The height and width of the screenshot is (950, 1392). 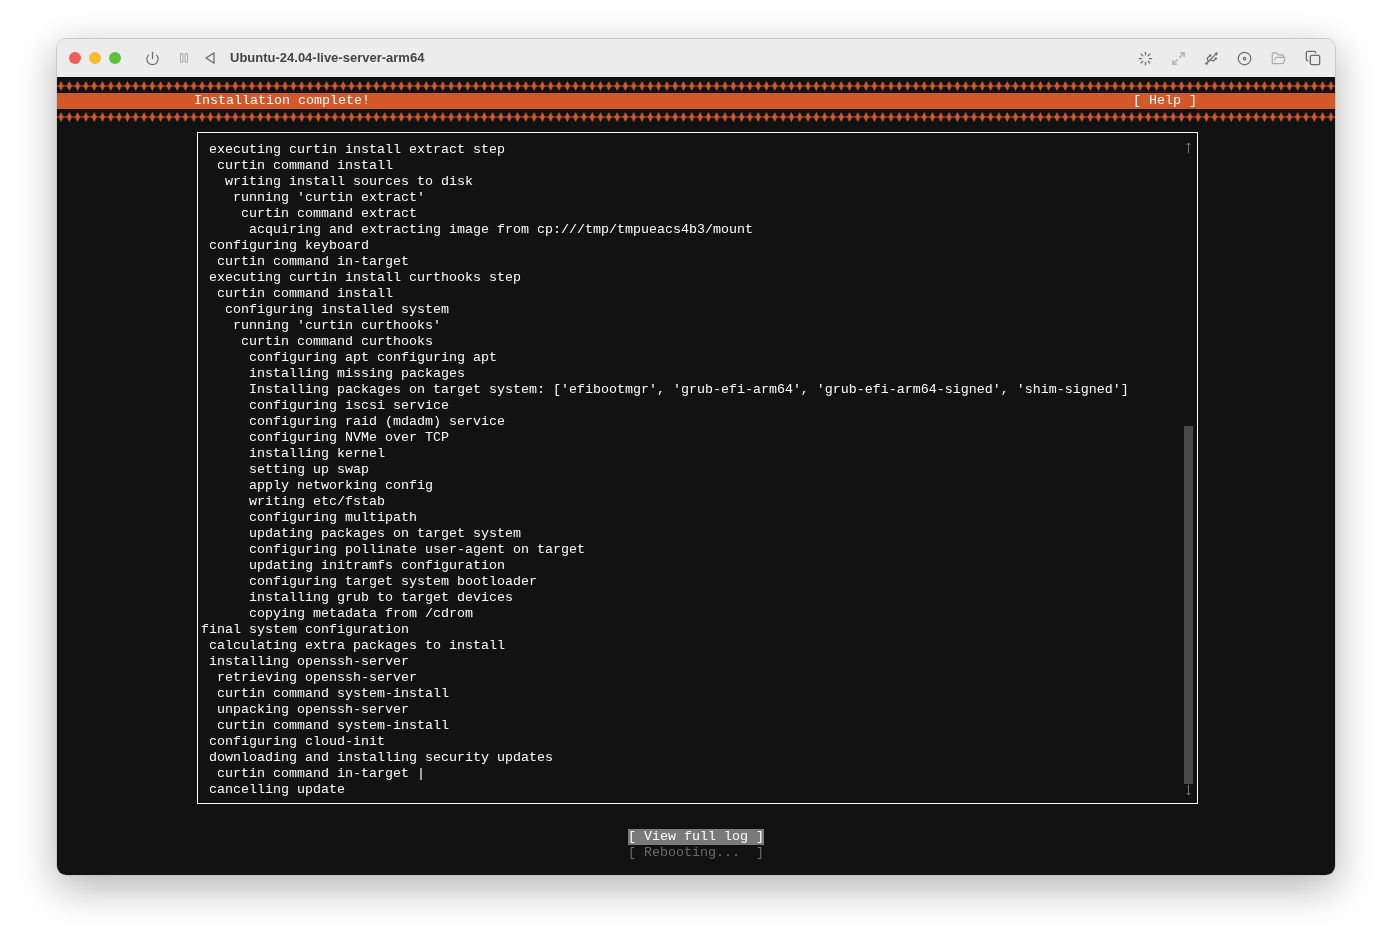 I want to click on log-line: cancelling update, so click(x=277, y=790).